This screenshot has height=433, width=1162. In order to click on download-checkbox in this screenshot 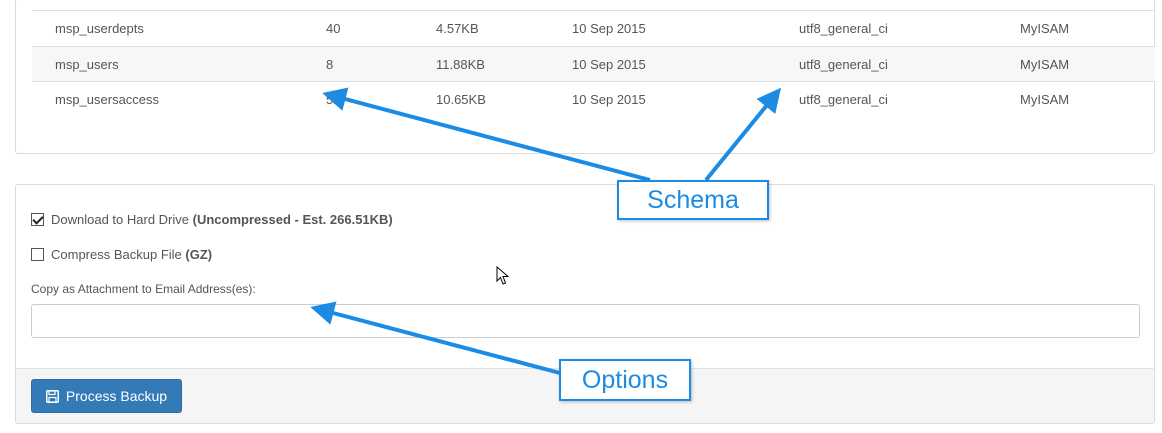, I will do `click(37, 219)`.